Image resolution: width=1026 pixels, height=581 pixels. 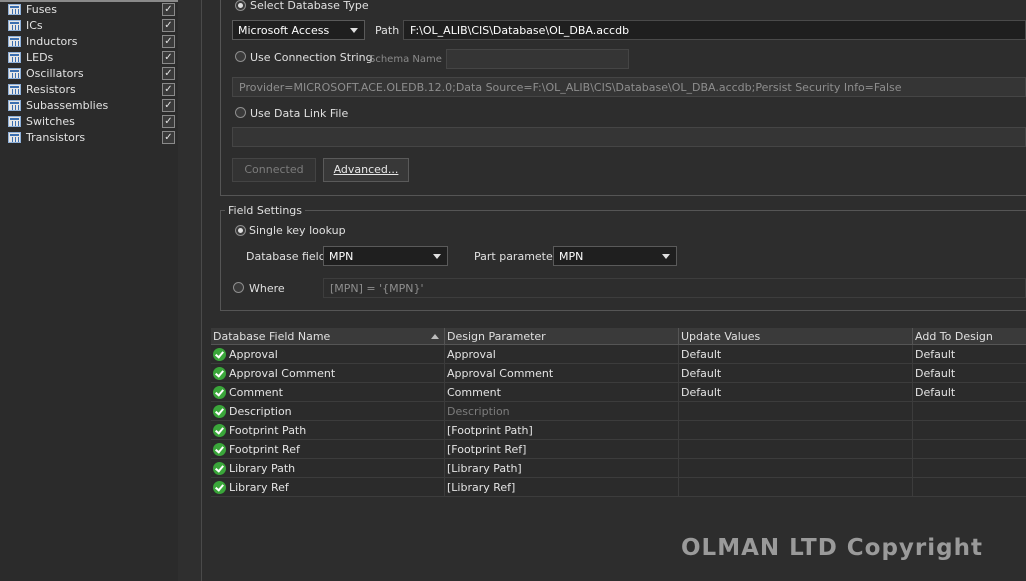 I want to click on tree-item-transistors: Transistors ✓, so click(x=93, y=138).